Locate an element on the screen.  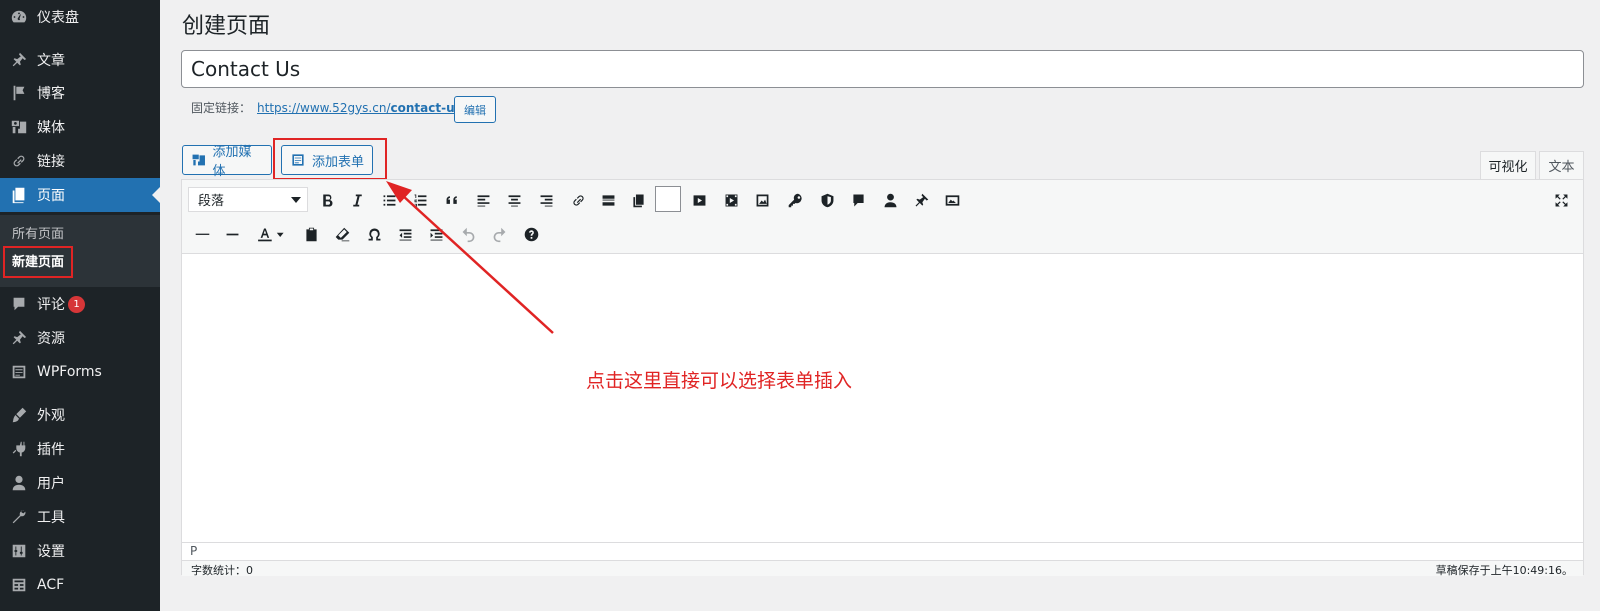
strikethrough-button is located at coordinates (202, 234).